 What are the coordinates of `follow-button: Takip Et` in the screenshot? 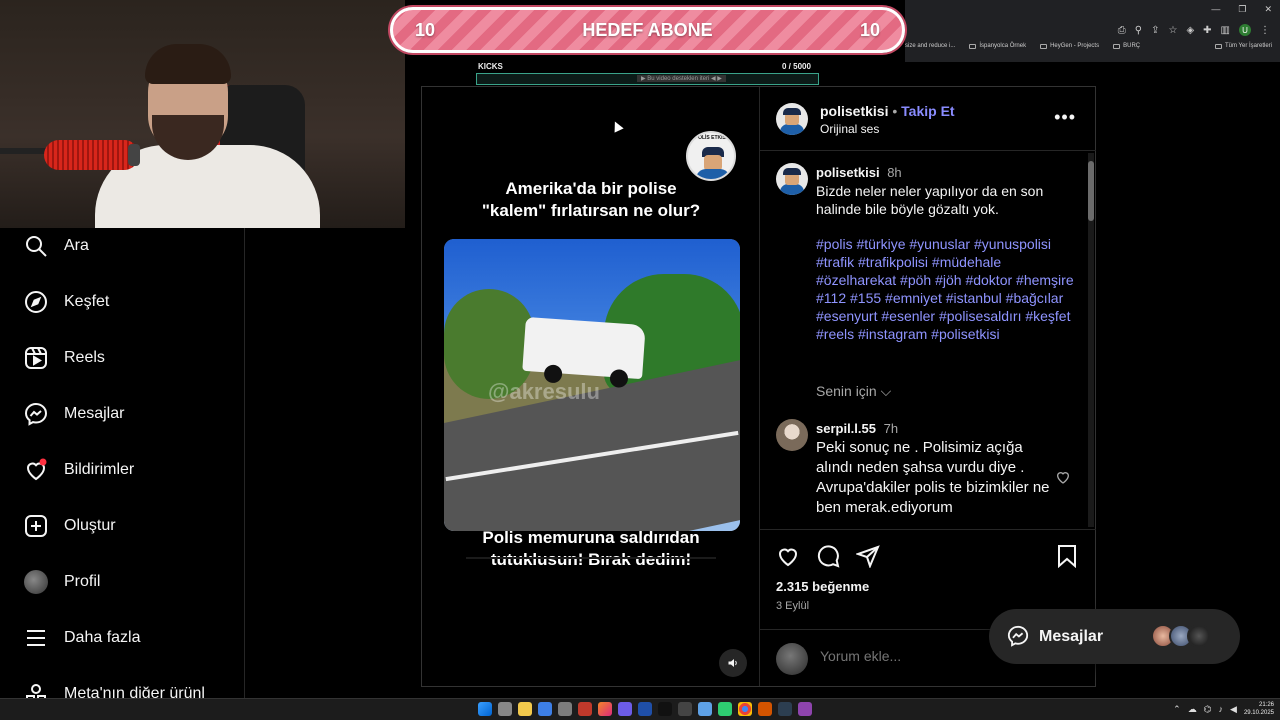 It's located at (927, 111).